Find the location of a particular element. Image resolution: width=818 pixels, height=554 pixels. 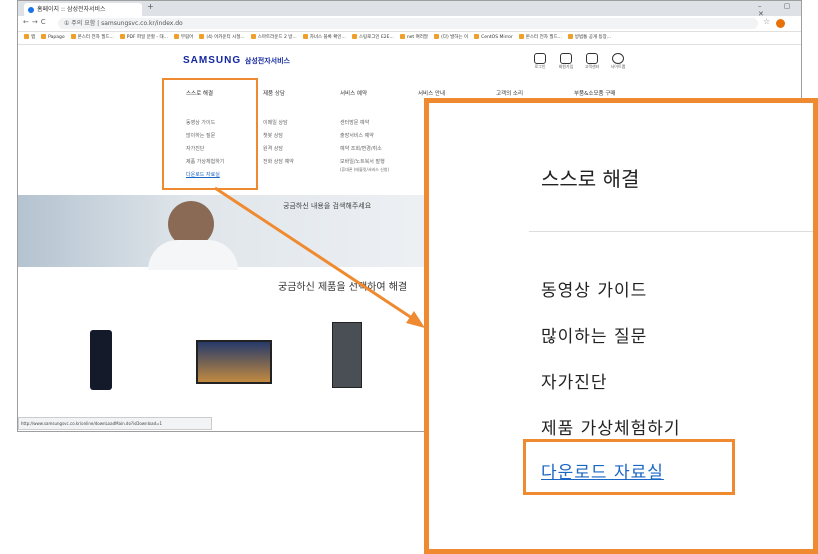

download-highlight is located at coordinates (629, 467).